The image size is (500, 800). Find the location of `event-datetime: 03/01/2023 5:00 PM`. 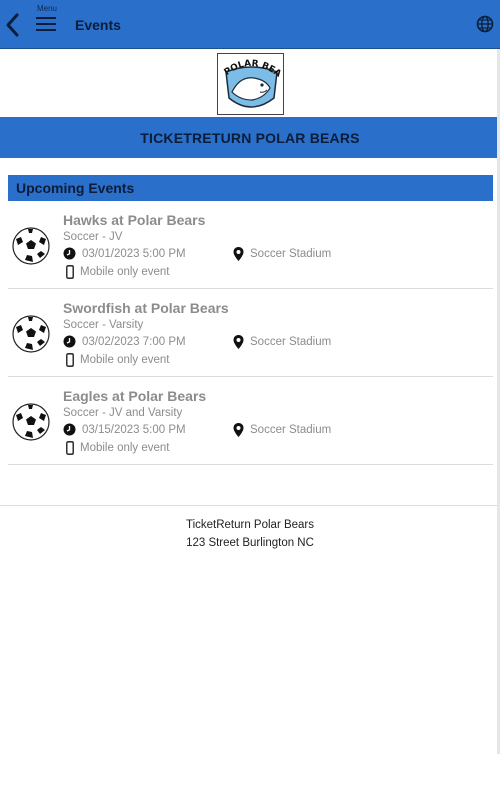

event-datetime: 03/01/2023 5:00 PM is located at coordinates (124, 253).